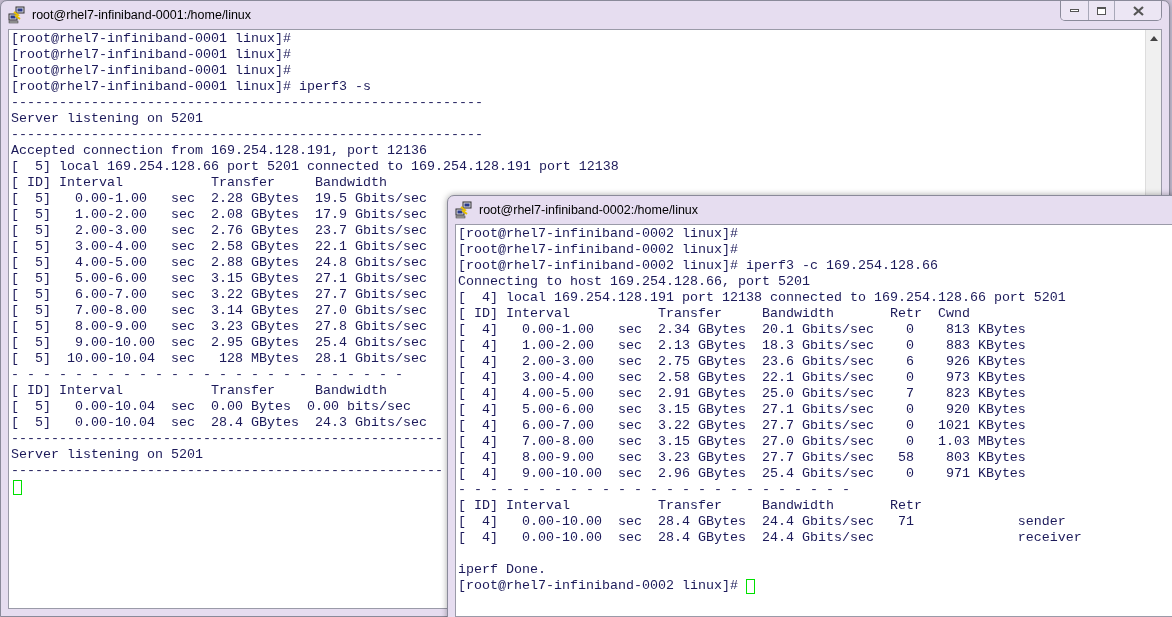  What do you see at coordinates (1153, 38) in the screenshot?
I see `scroll-up-icon` at bounding box center [1153, 38].